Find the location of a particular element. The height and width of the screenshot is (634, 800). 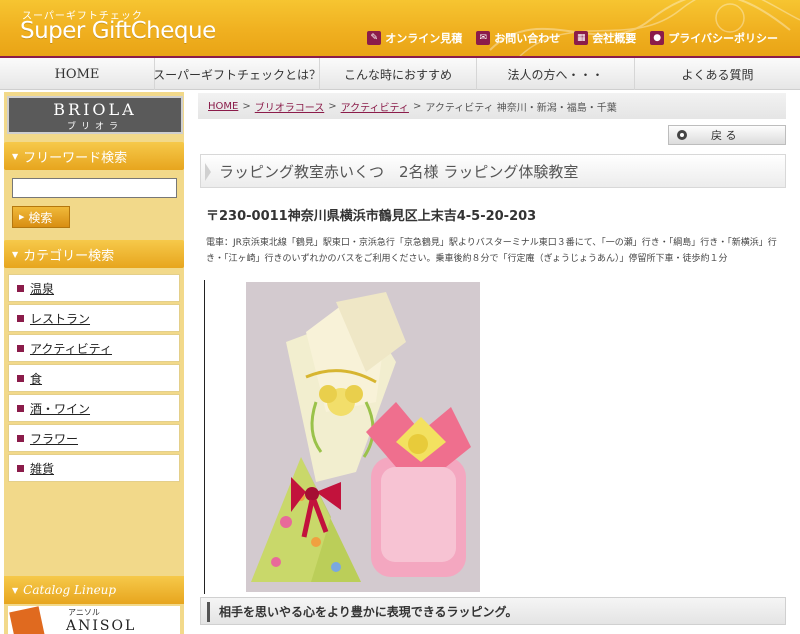

search-button: ▶ 検索 is located at coordinates (41, 217).